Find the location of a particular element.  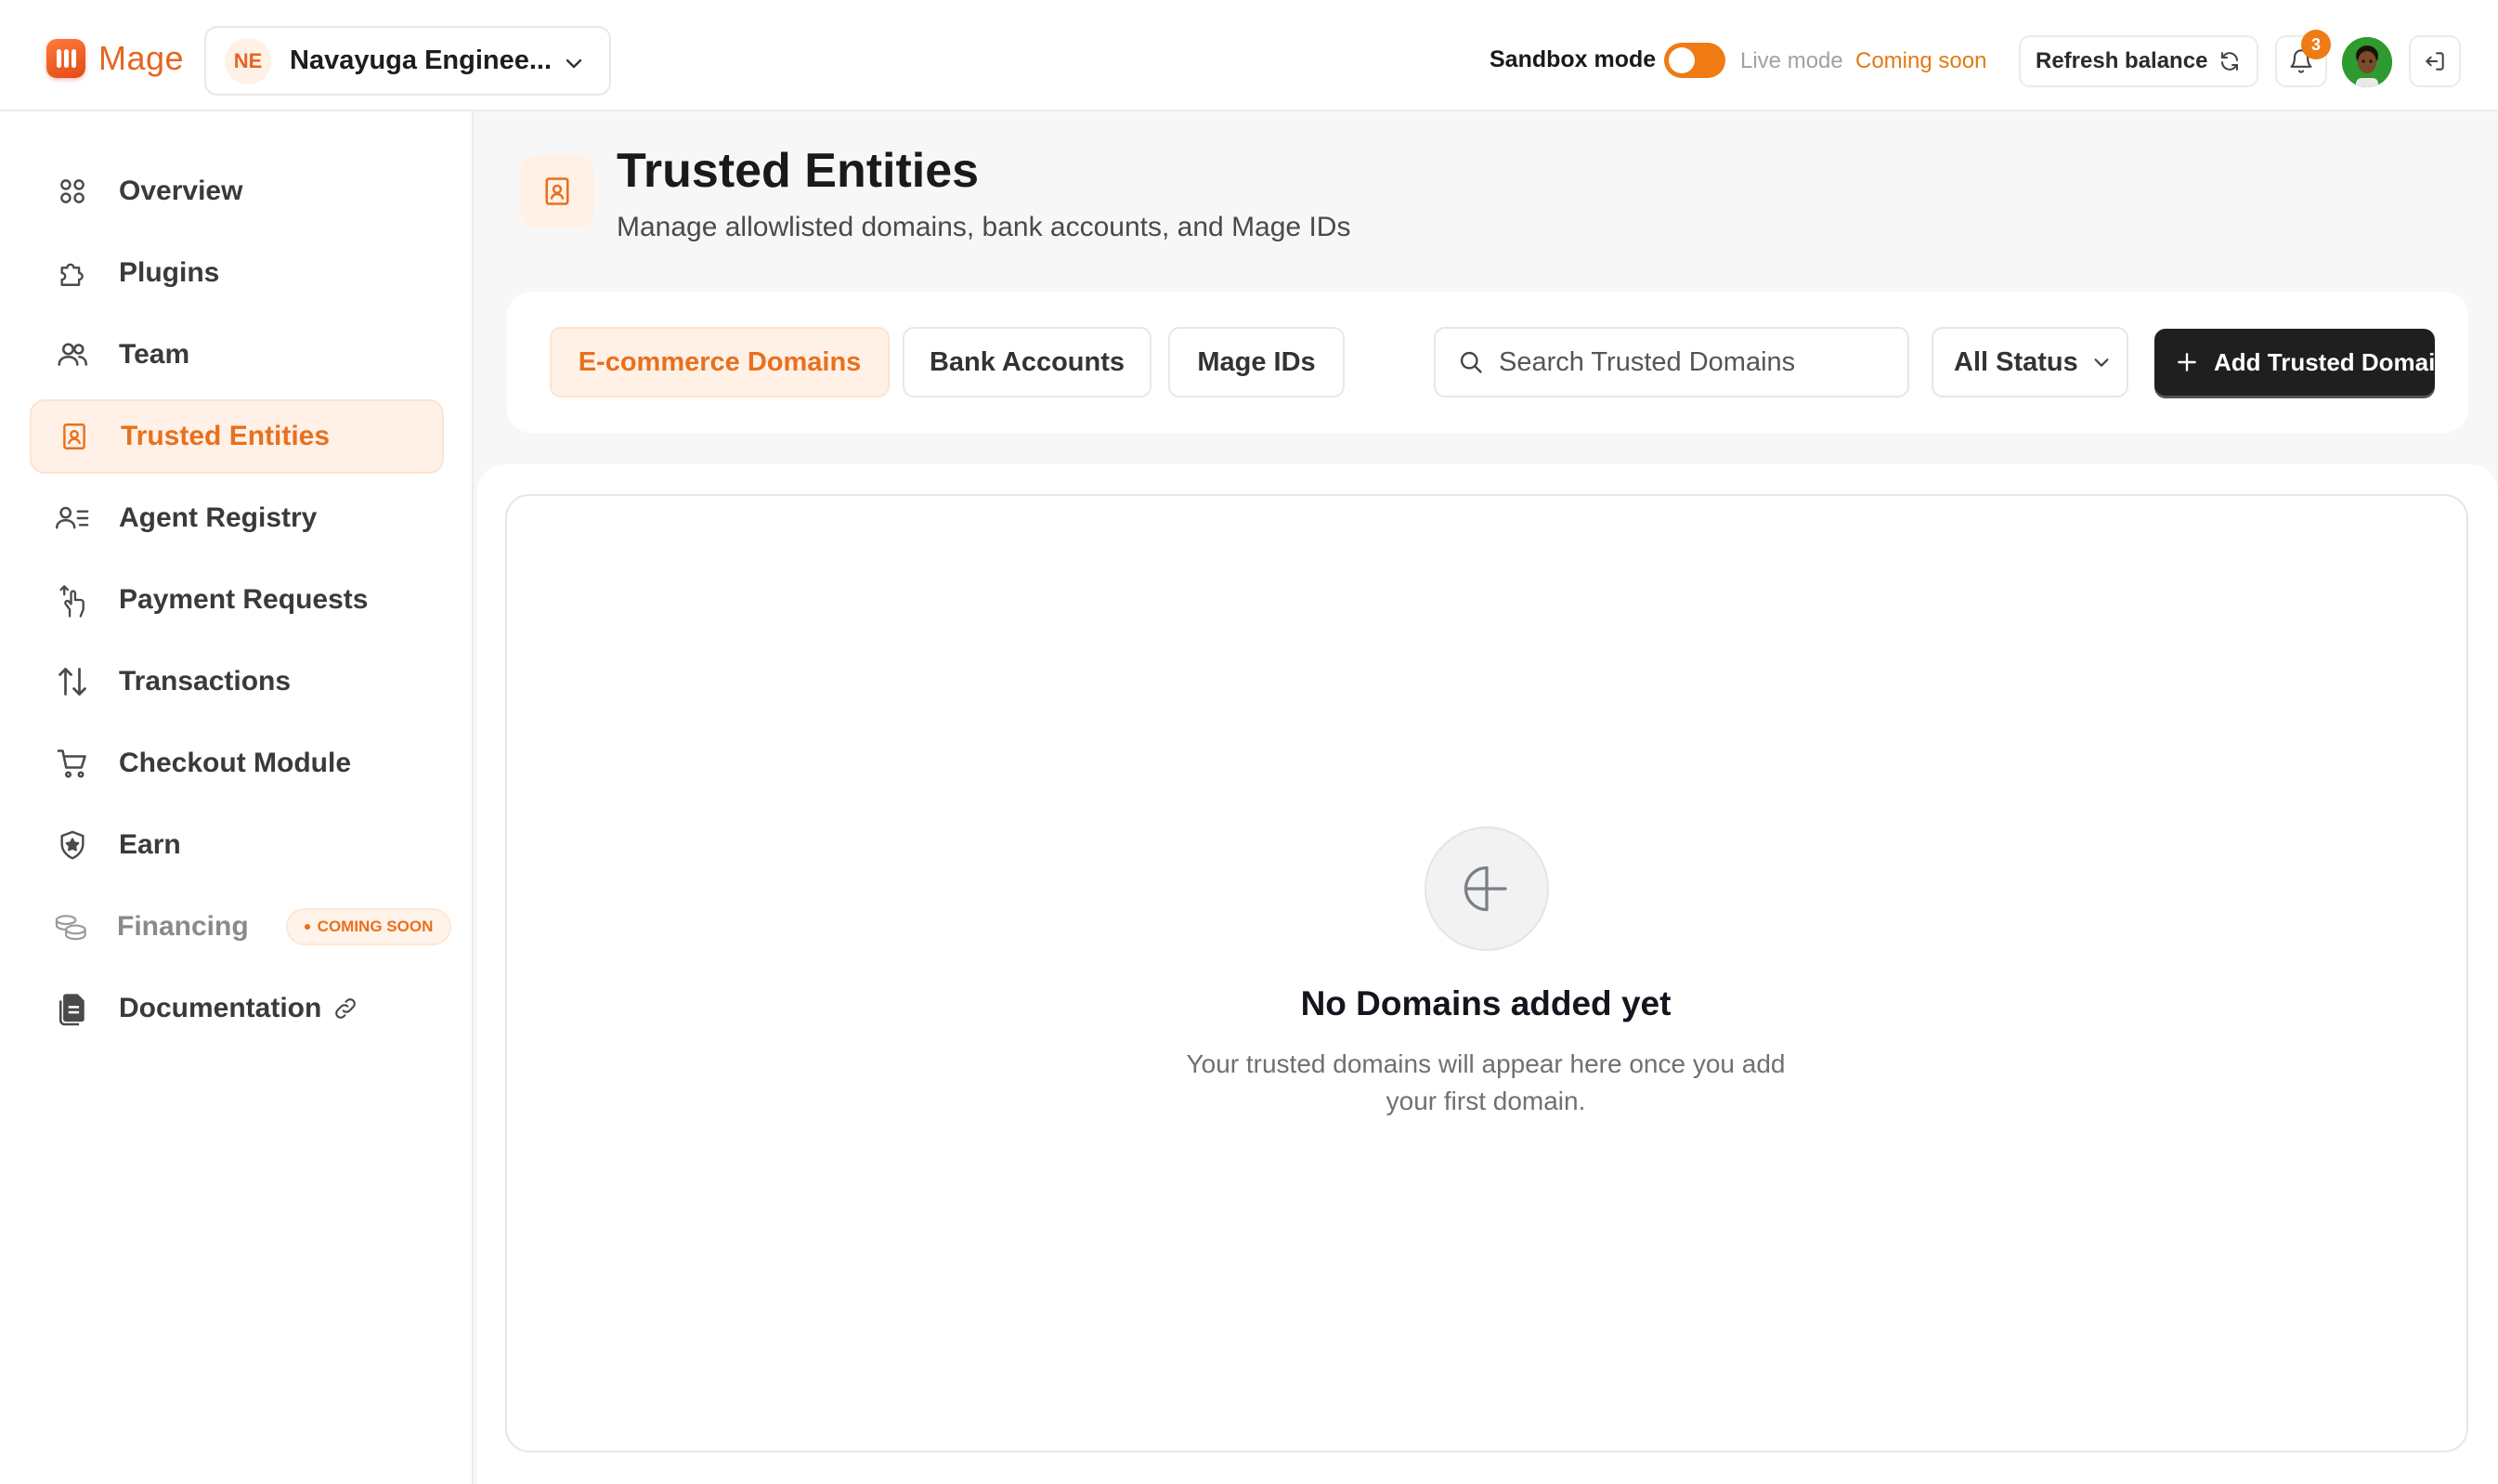

tab-mage-ids: Mage IDs is located at coordinates (1256, 362).